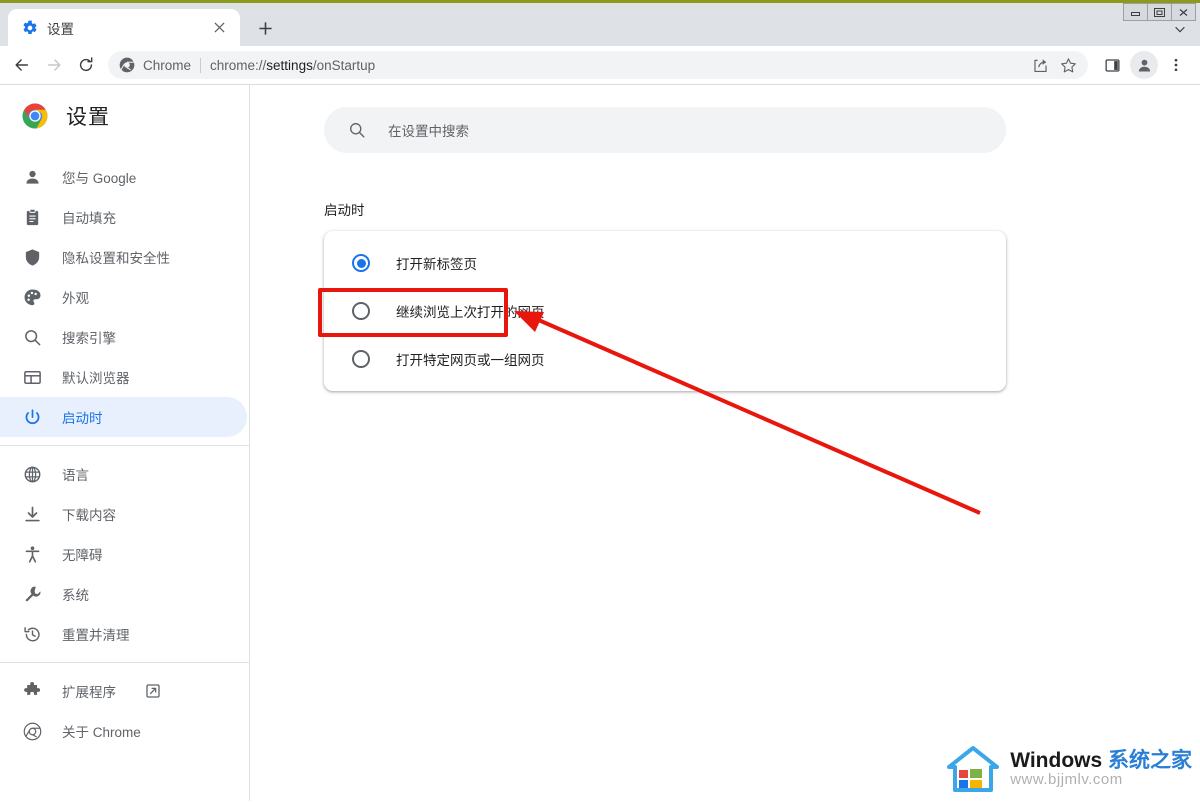  What do you see at coordinates (436, 264) in the screenshot?
I see `radio-label: 打开新标签页` at bounding box center [436, 264].